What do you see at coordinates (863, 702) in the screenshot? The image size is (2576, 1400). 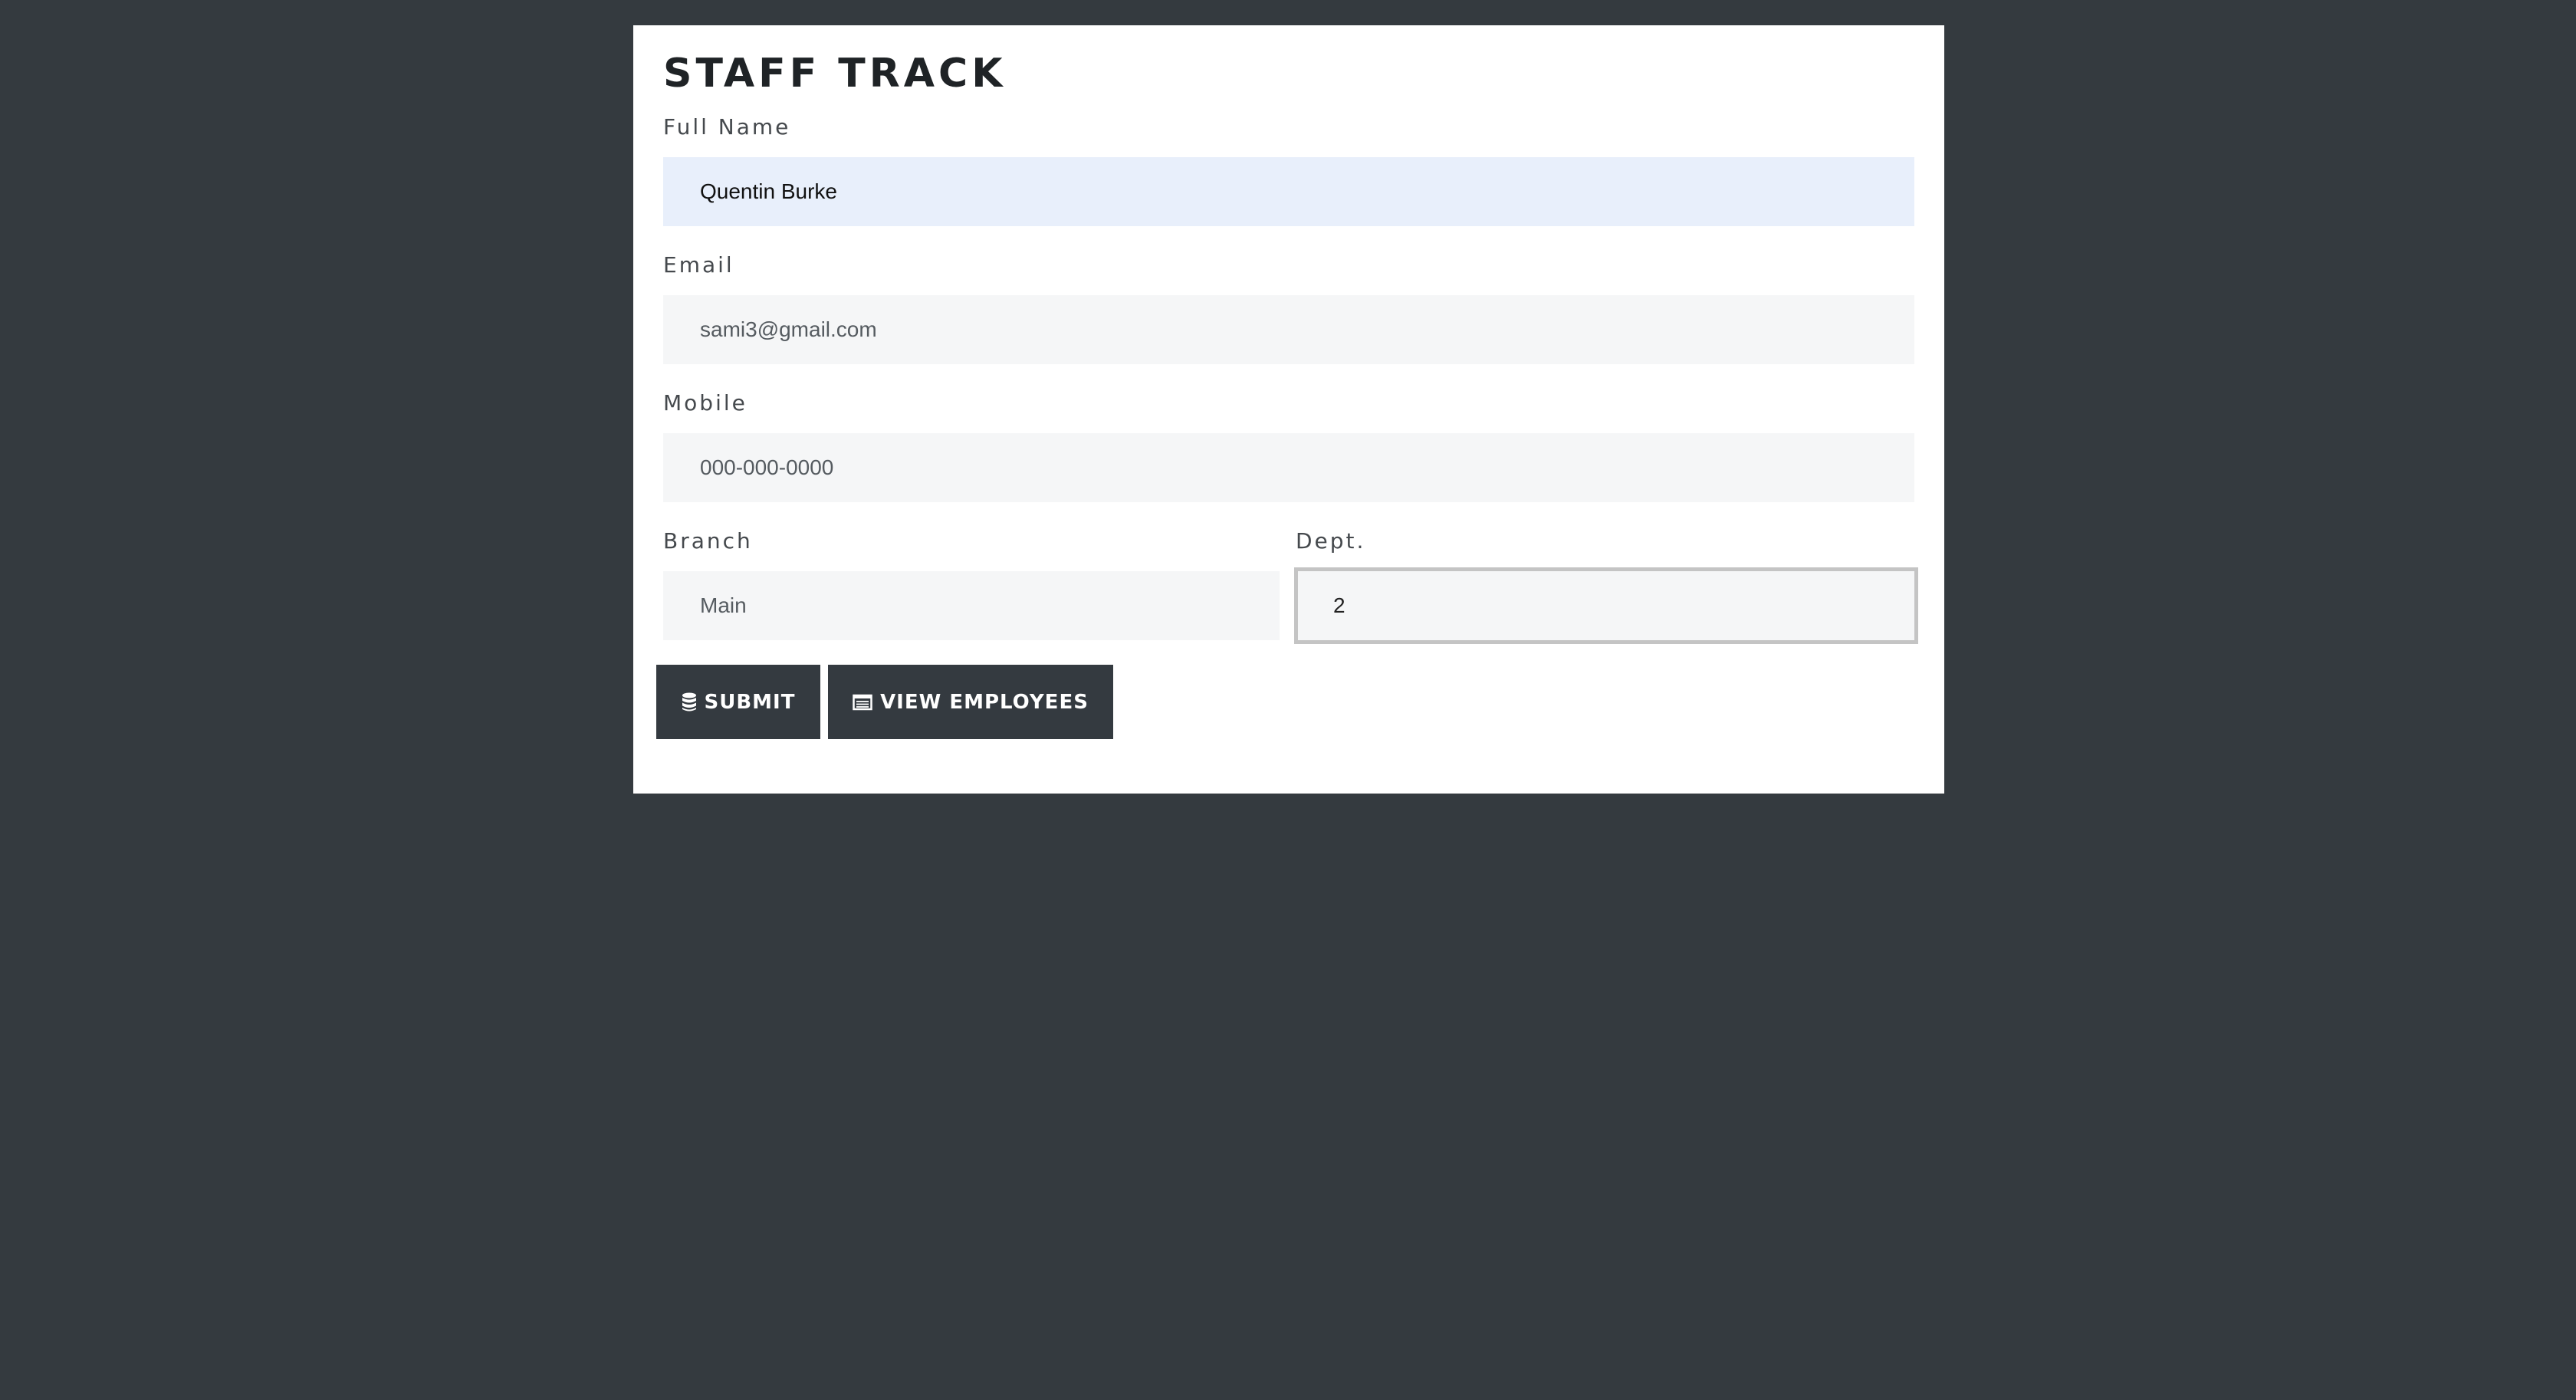 I see `table-icon` at bounding box center [863, 702].